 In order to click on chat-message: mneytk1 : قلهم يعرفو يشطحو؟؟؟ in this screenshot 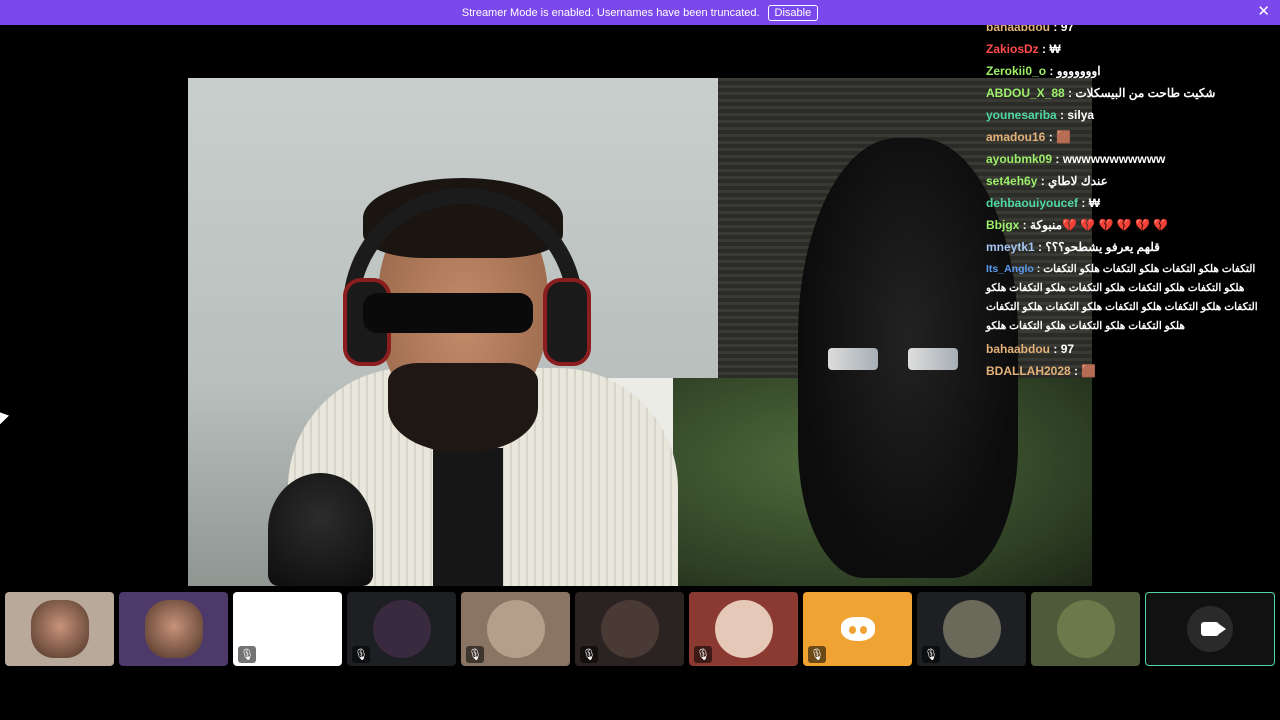, I will do `click(1128, 247)`.